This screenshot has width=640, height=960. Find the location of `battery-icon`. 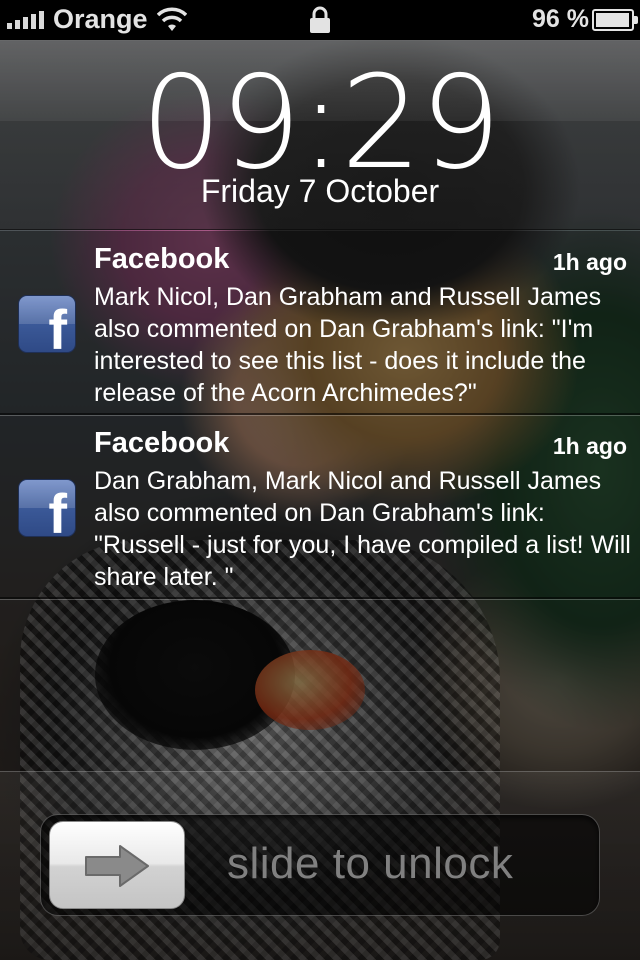

battery-icon is located at coordinates (615, 20).